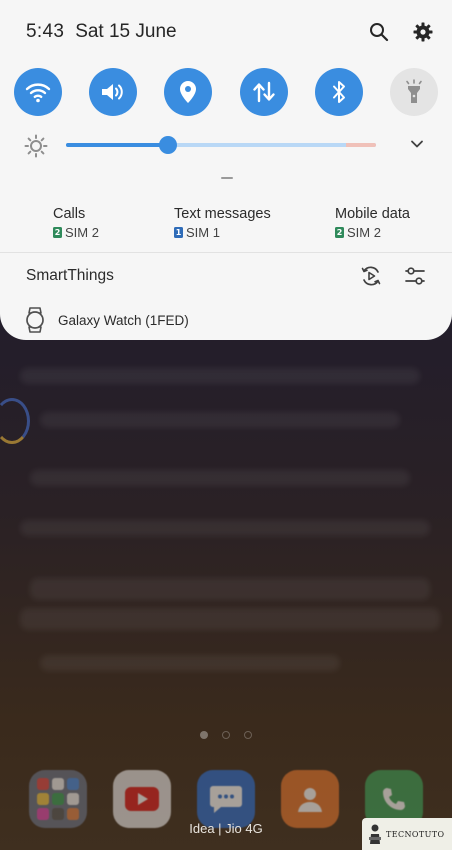 This screenshot has width=452, height=850. I want to click on page-indicator, so click(226, 735).